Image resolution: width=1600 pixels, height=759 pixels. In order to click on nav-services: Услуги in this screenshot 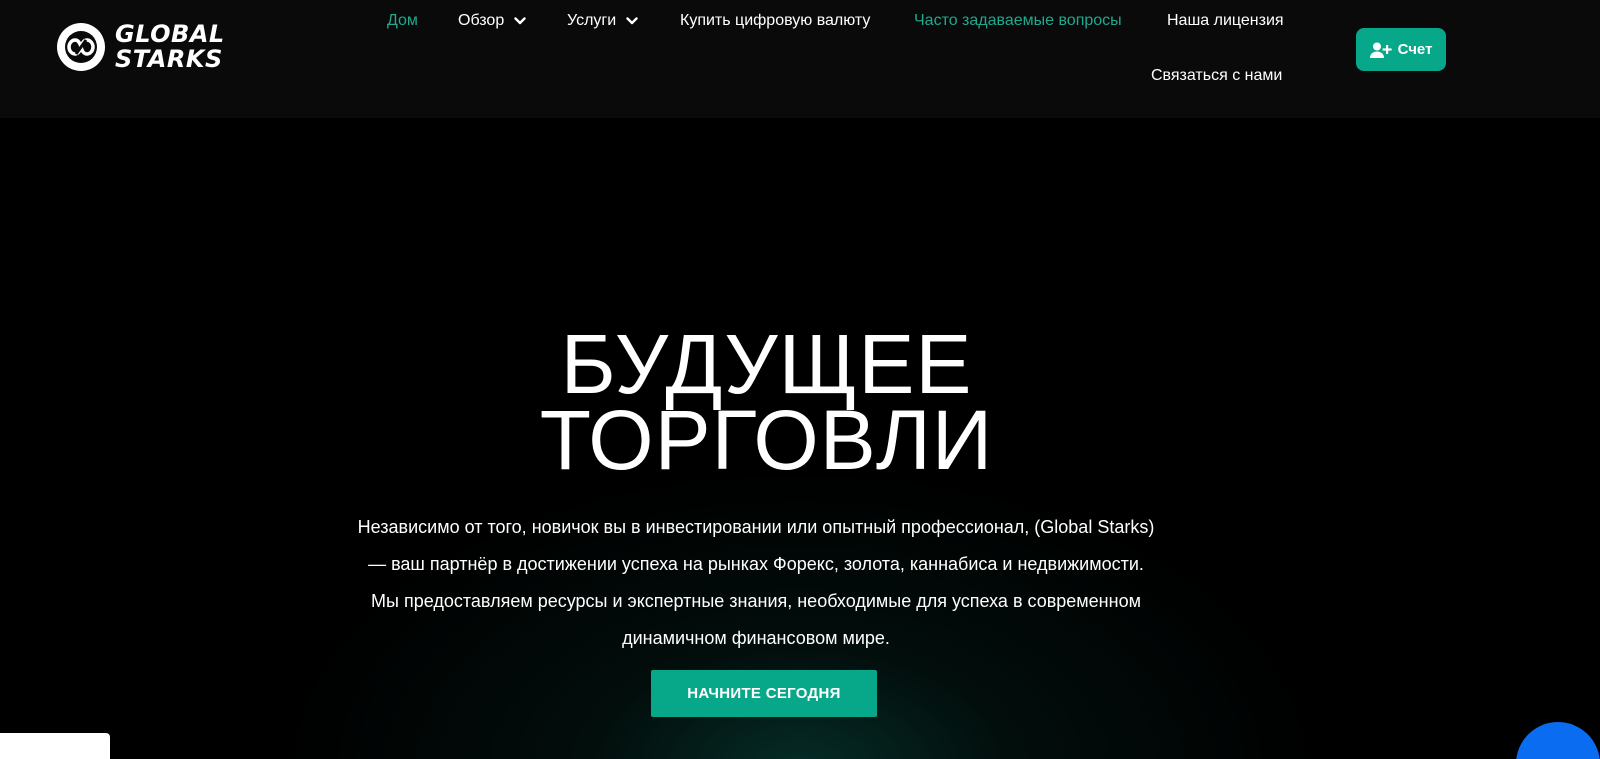, I will do `click(602, 21)`.